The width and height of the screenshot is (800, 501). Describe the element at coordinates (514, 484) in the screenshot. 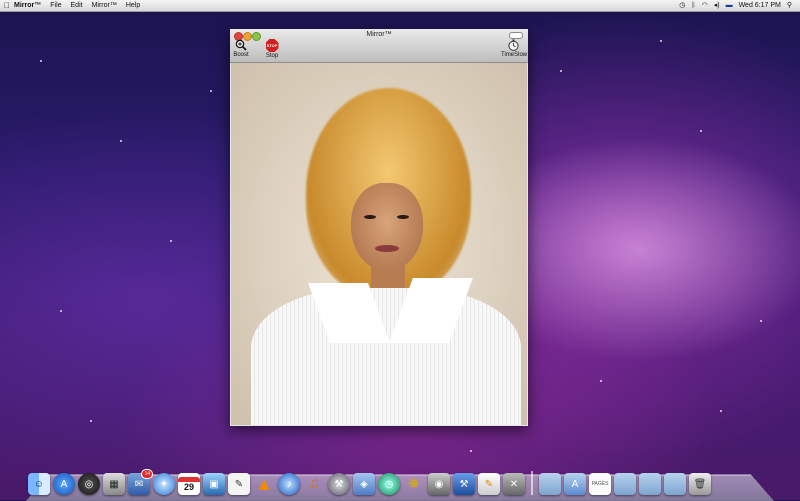

I see `utilities-icon: ✕` at that location.